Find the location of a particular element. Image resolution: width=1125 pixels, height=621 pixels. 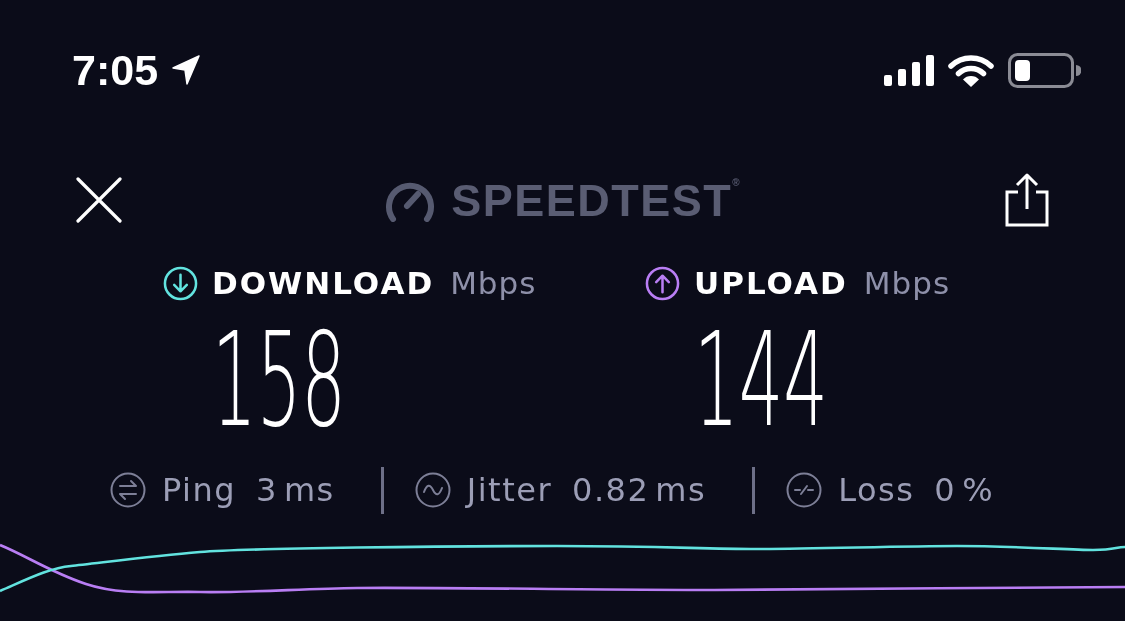

metric-unit: % is located at coordinates (978, 490).